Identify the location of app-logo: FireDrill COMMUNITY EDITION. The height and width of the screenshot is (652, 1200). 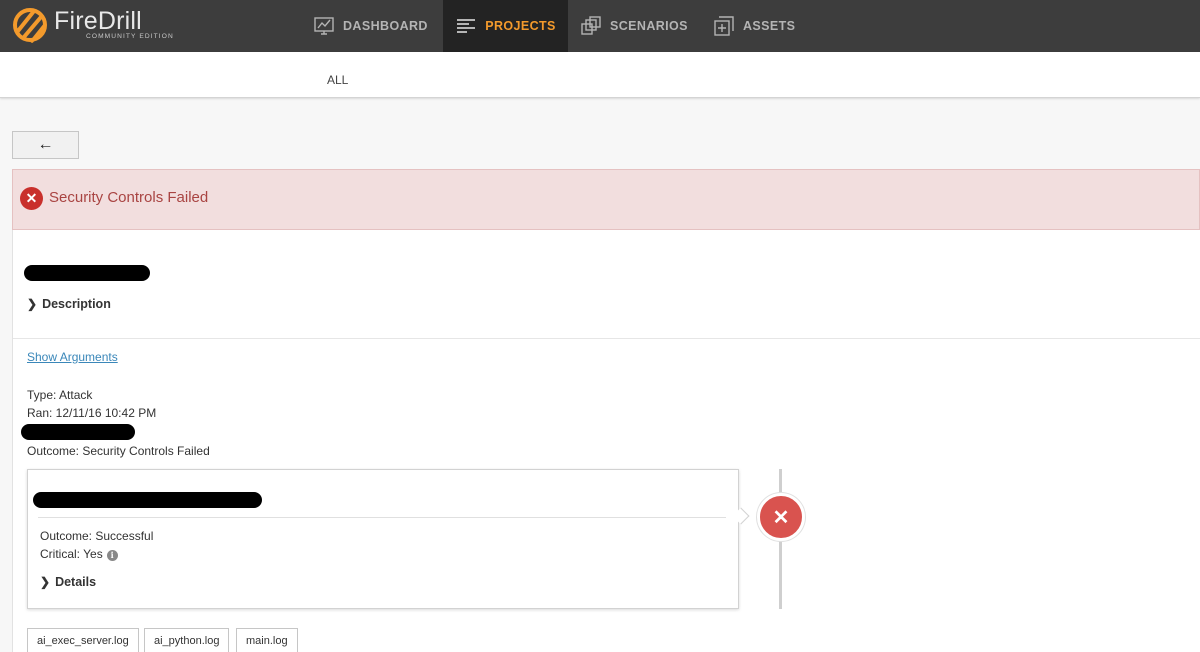
(92, 26).